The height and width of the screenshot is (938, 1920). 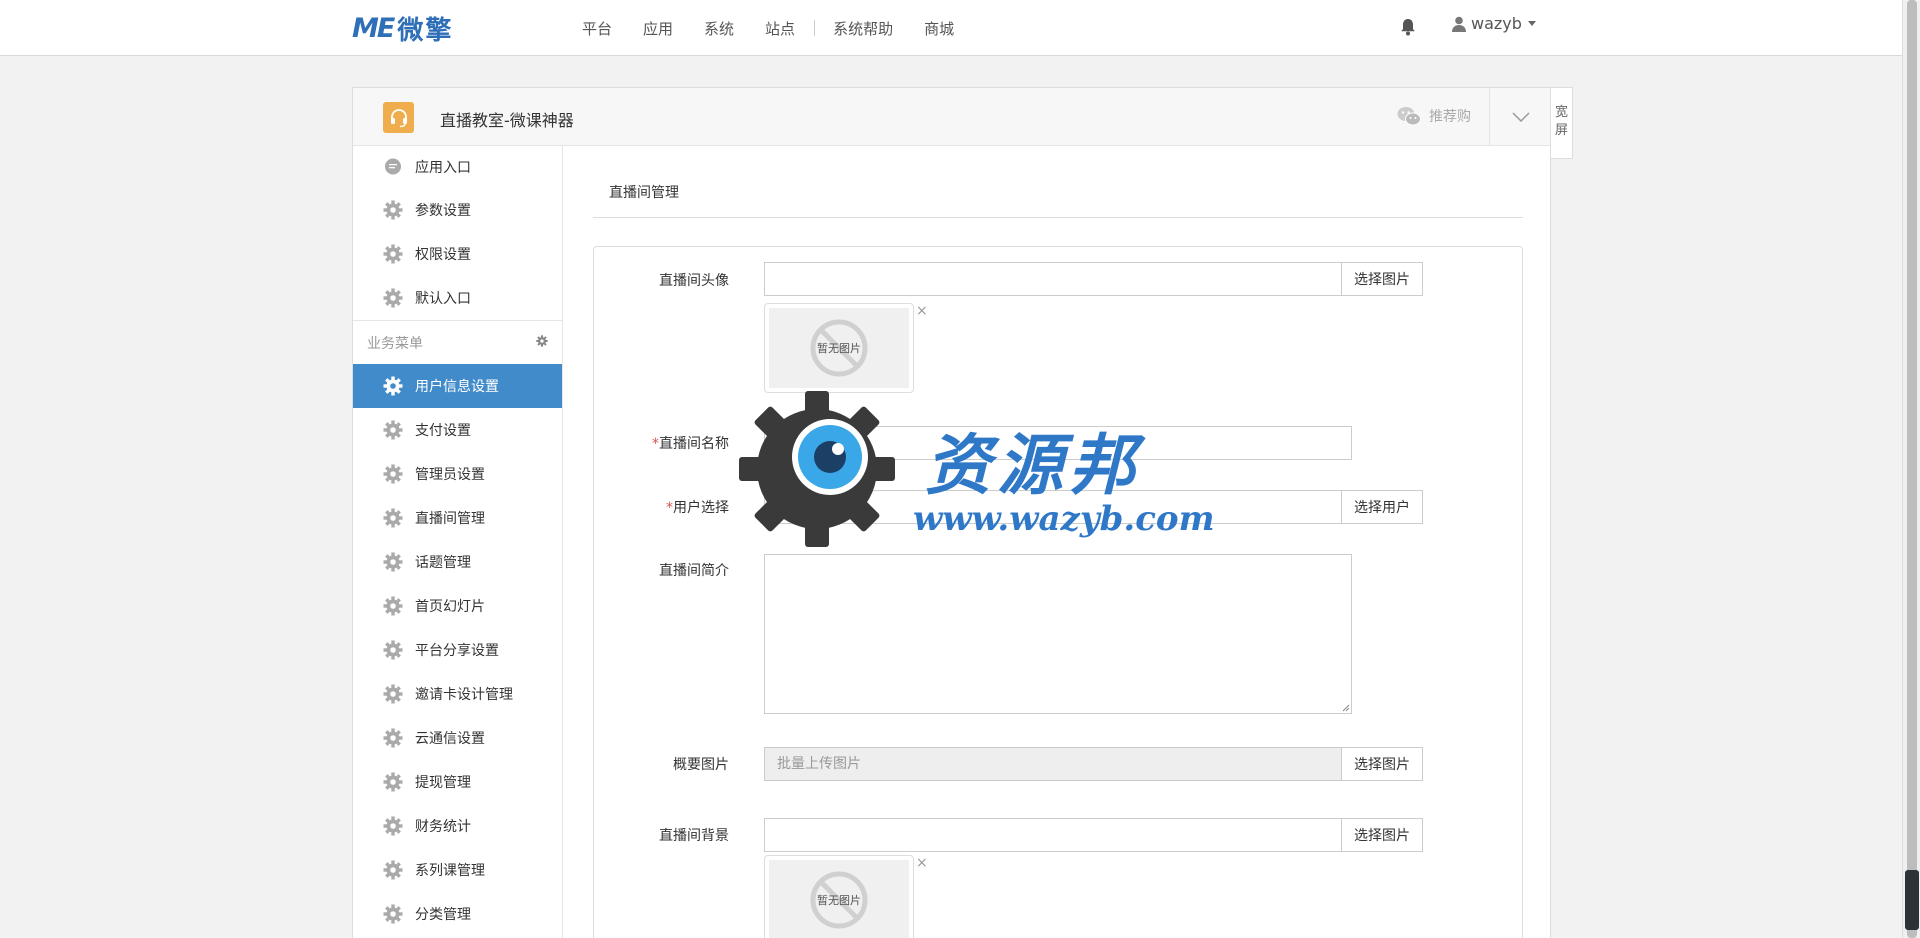 I want to click on main-nav: 平台 应用 系统 站点 系统帮助 商城, so click(x=783, y=28).